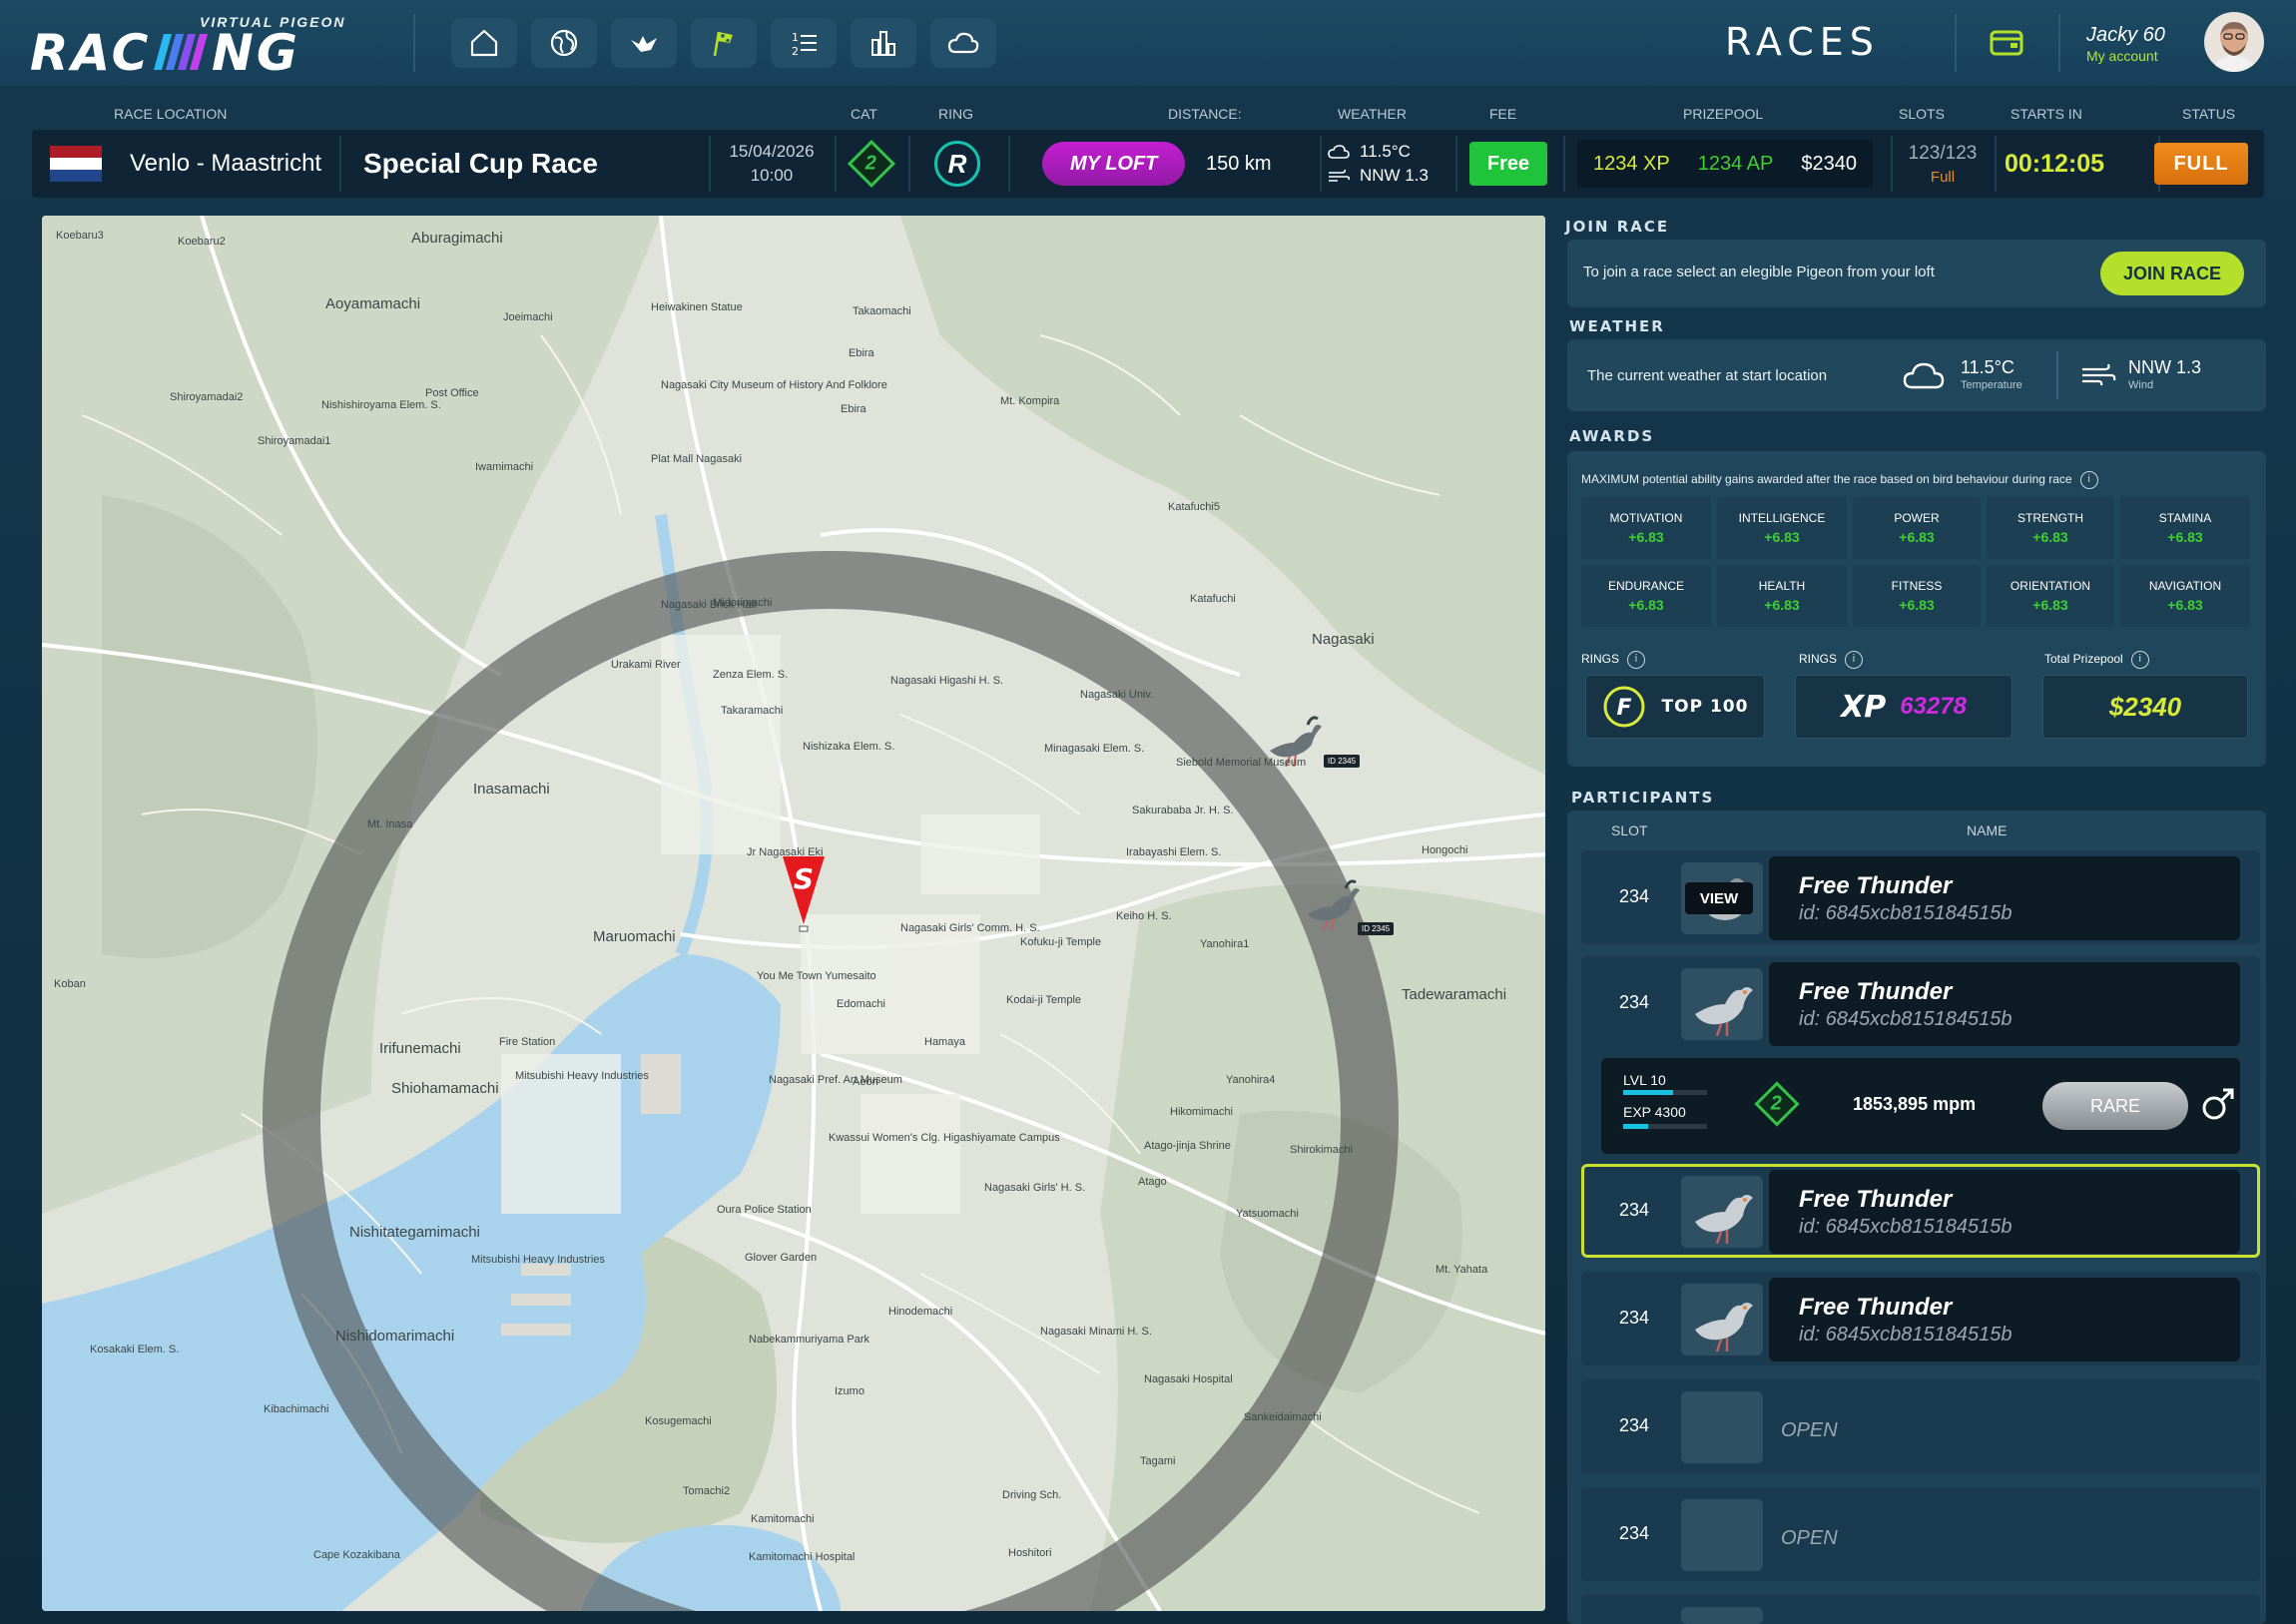  Describe the element at coordinates (1645, 1080) in the screenshot. I see `pigeon-level: LVL 10` at that location.